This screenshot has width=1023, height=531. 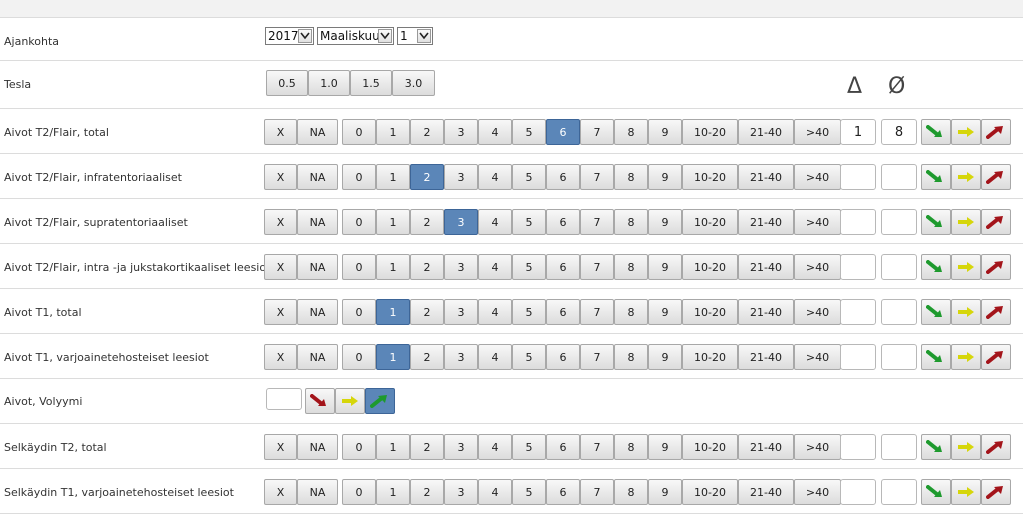 What do you see at coordinates (899, 132) in the screenshot?
I see `average-input: 8` at bounding box center [899, 132].